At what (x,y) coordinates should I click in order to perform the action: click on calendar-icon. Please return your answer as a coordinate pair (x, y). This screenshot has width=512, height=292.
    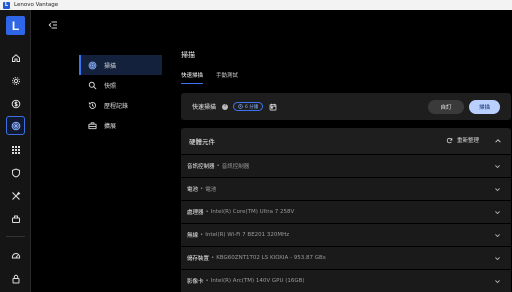
    Looking at the image, I should click on (273, 107).